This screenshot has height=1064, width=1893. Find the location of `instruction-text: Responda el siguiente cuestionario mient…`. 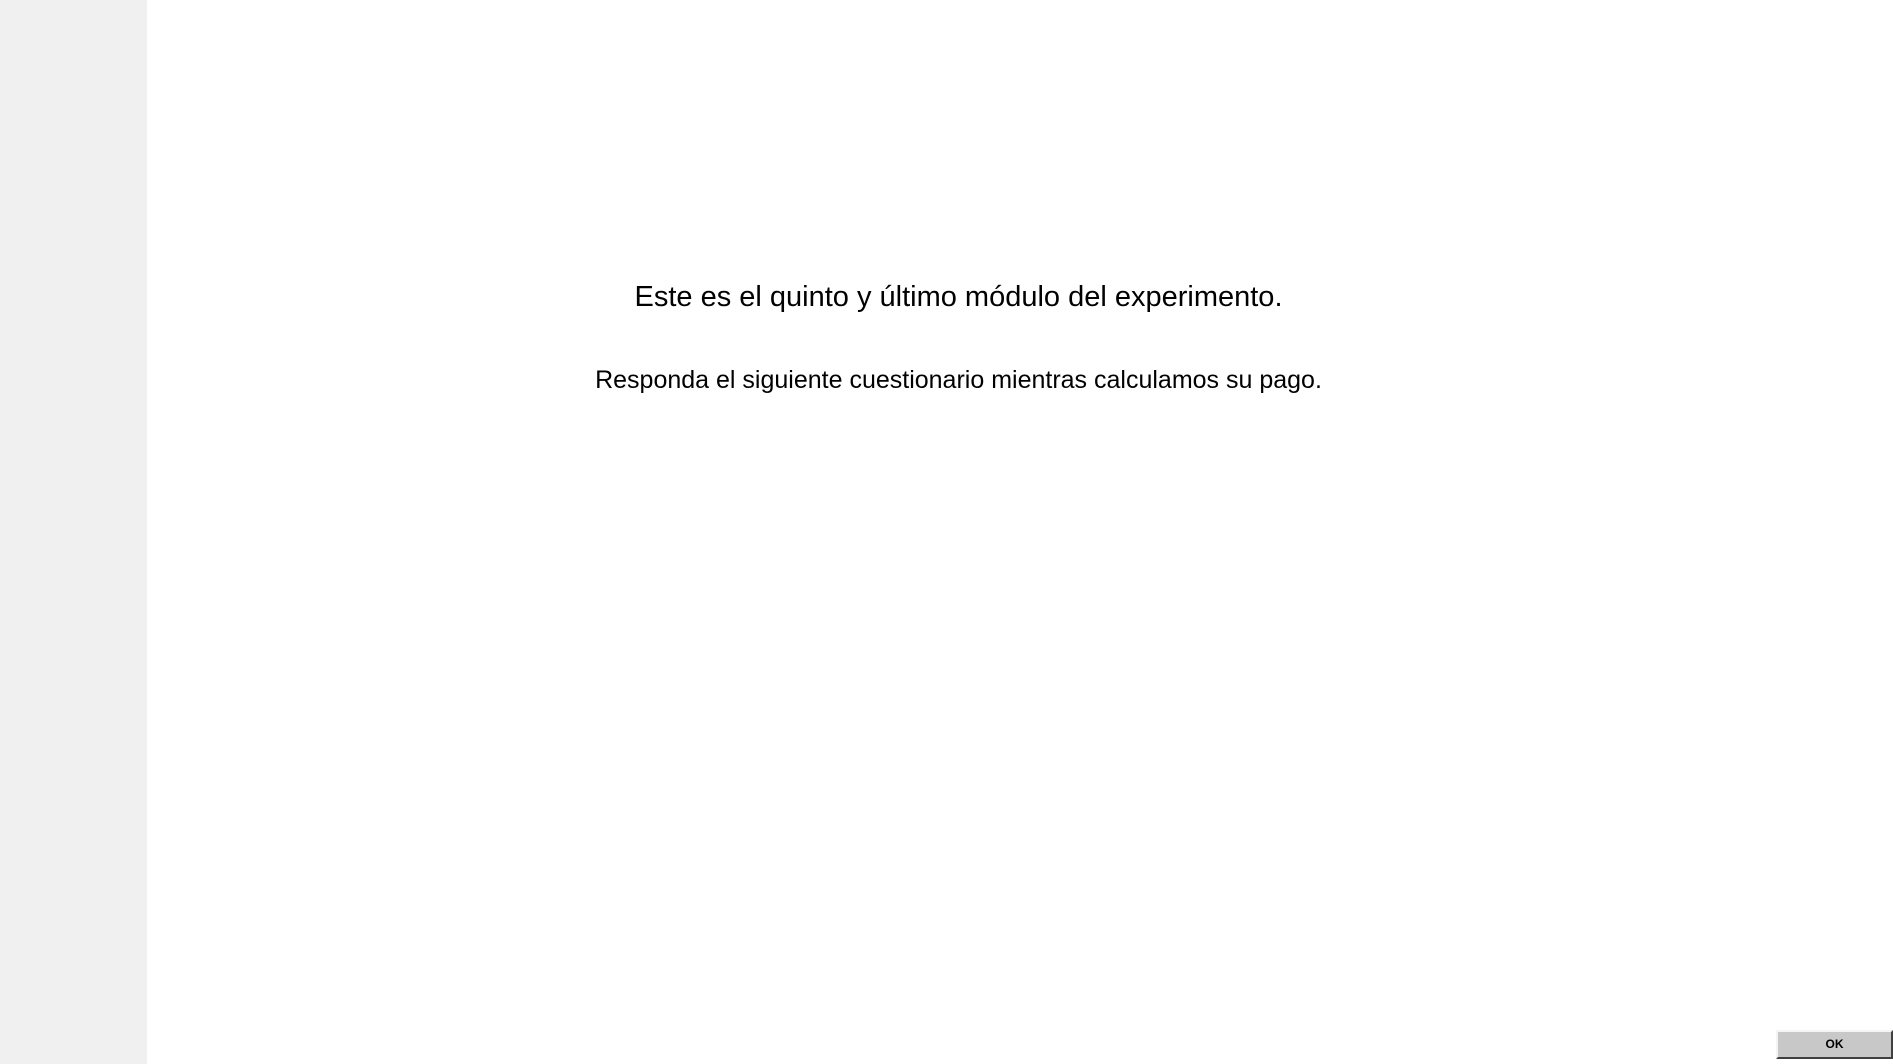

instruction-text: Responda el siguiente cuestionario mient… is located at coordinates (958, 380).